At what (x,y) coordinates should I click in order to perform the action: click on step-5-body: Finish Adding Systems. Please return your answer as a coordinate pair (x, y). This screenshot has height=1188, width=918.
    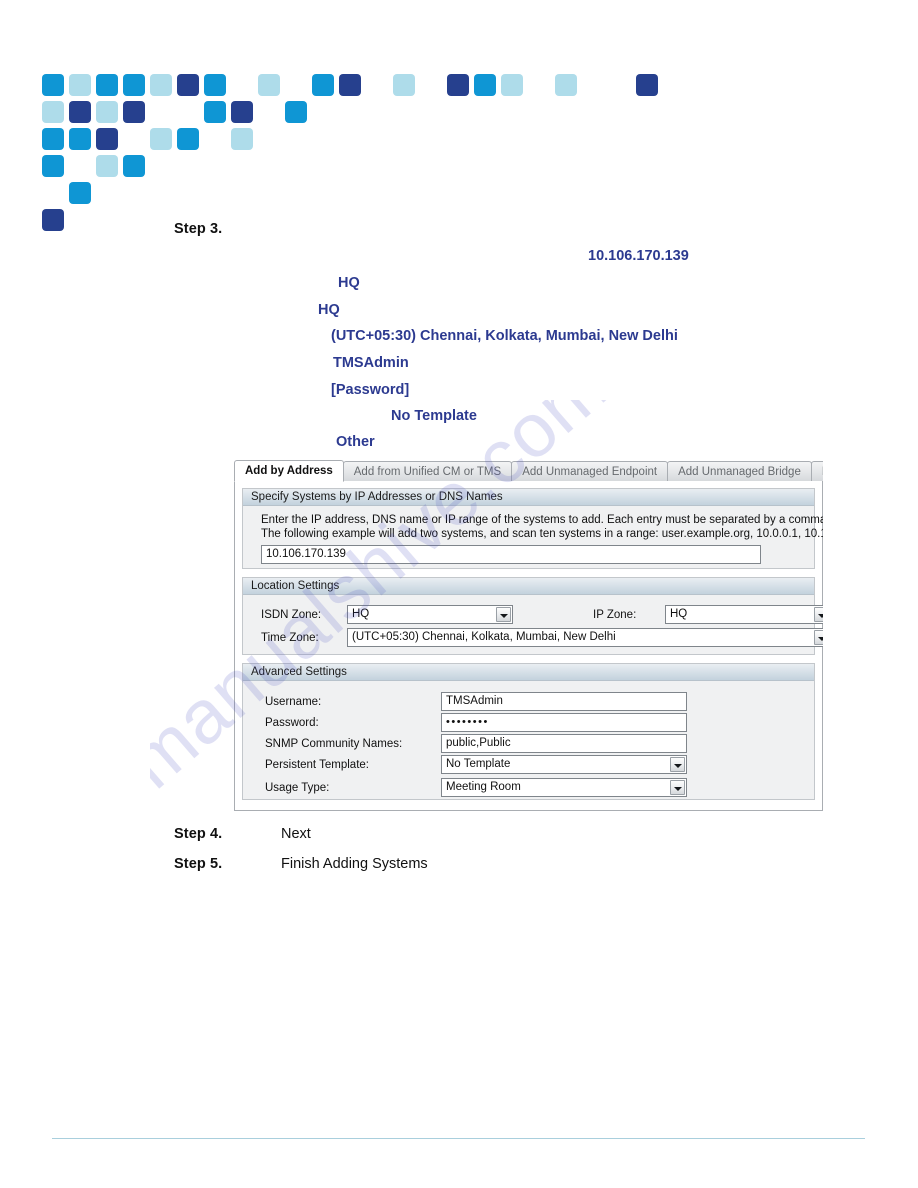
    Looking at the image, I should click on (354, 864).